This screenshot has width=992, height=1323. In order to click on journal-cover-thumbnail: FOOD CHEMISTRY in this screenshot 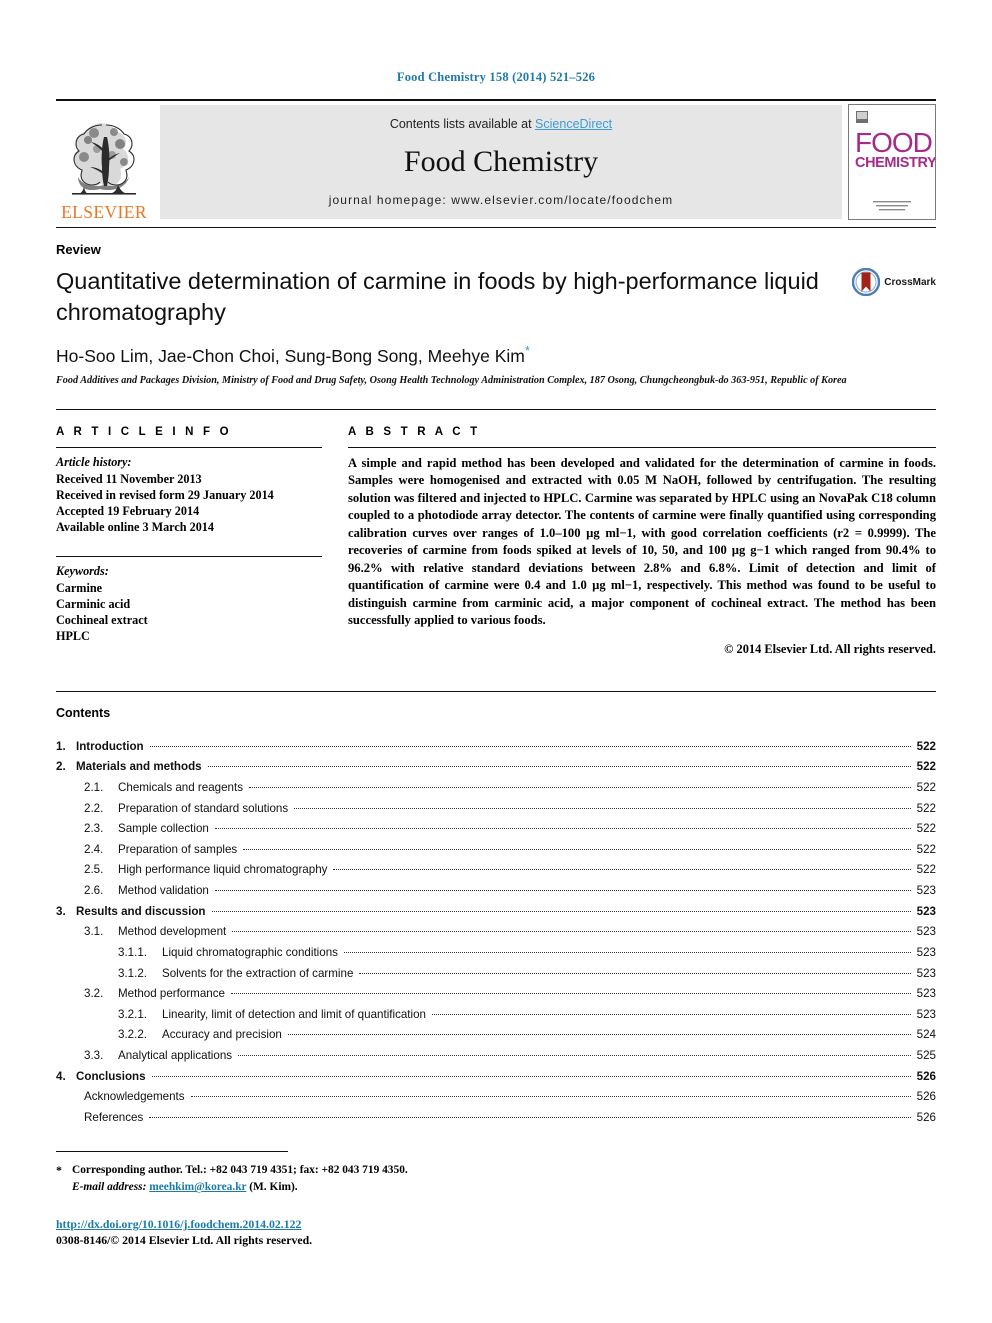, I will do `click(892, 162)`.